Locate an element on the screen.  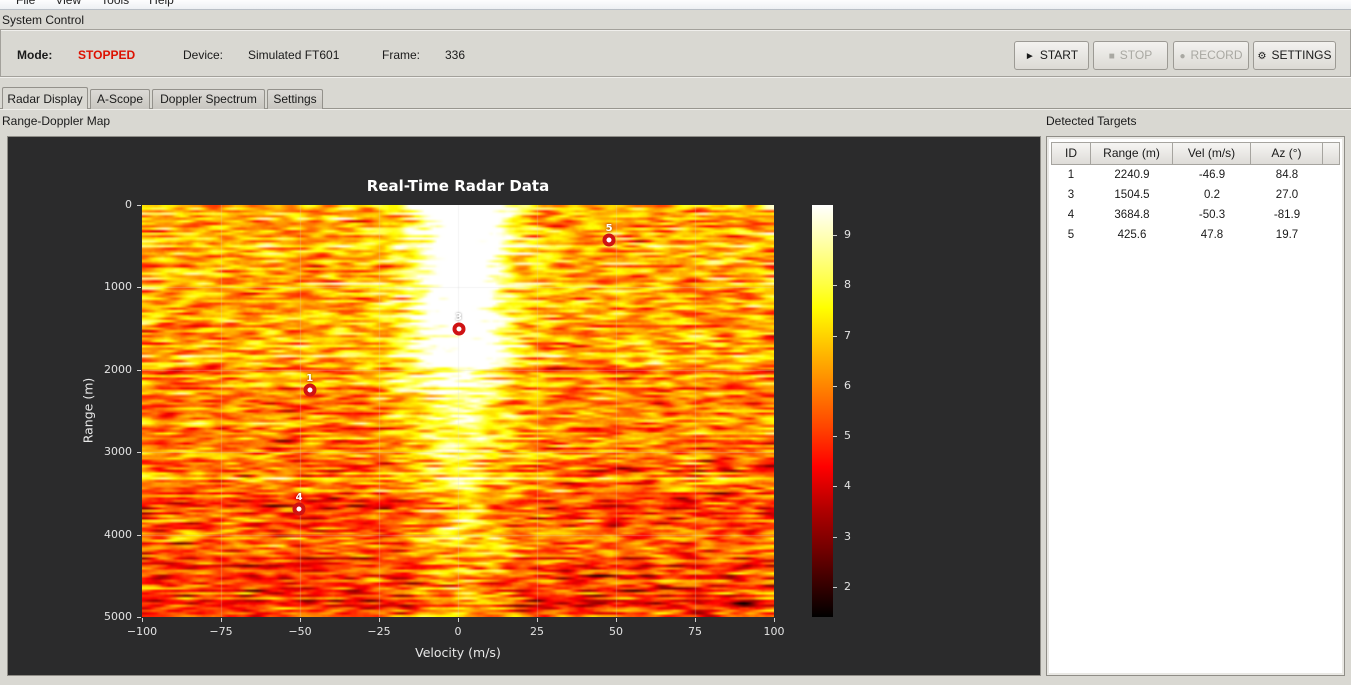
menu-view: View is located at coordinates (68, 3).